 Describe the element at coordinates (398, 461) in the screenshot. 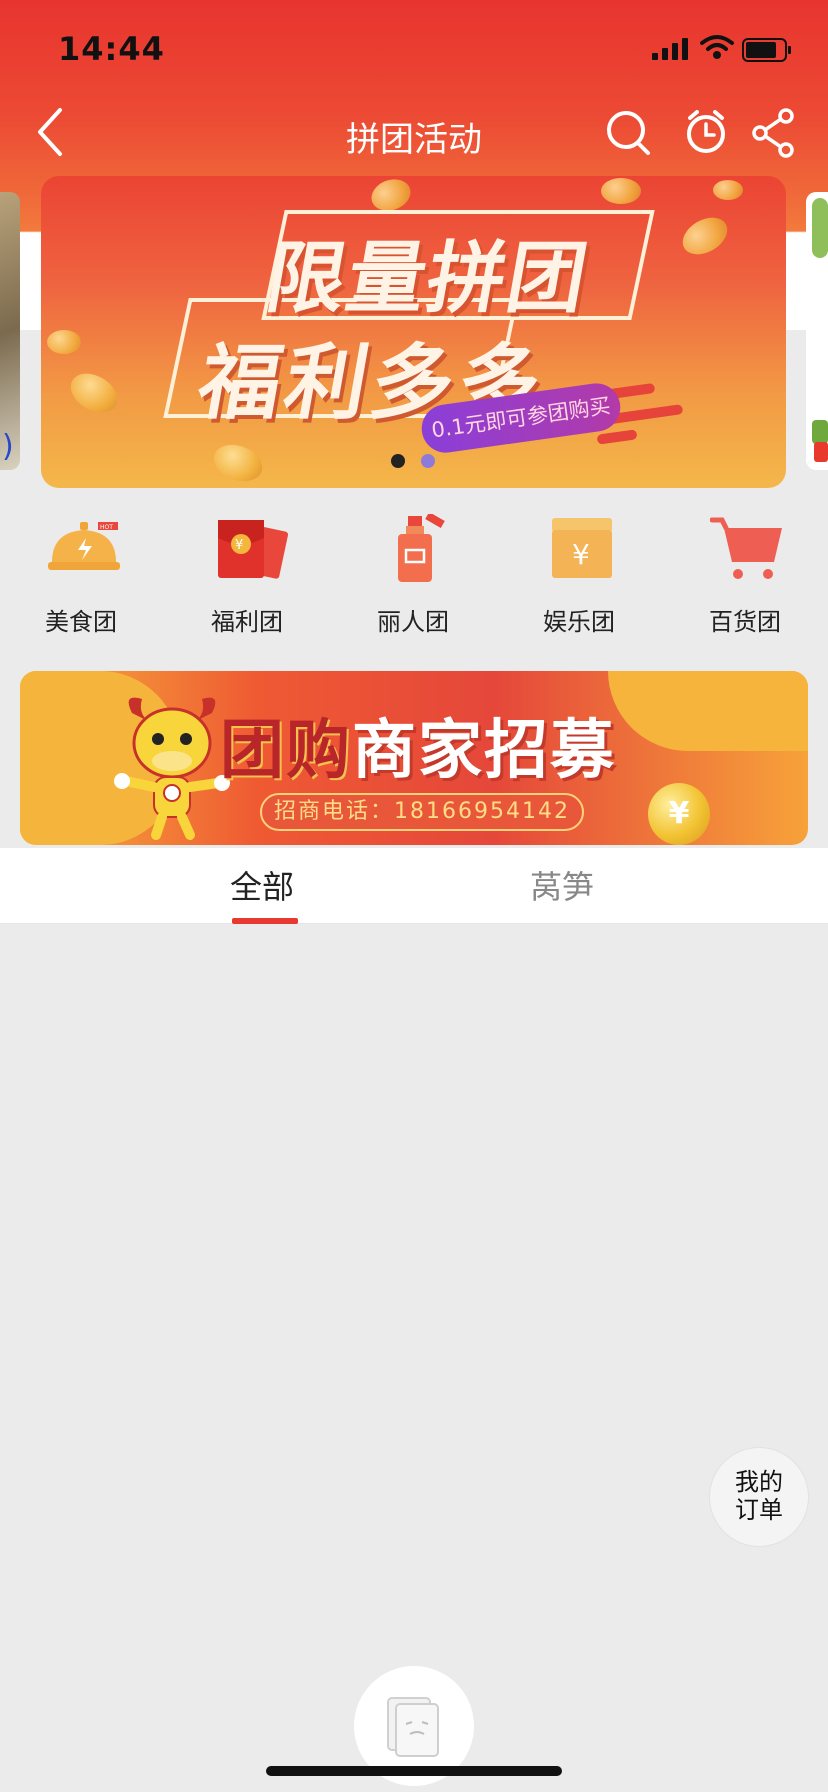

I see `carousel-dot-active` at that location.